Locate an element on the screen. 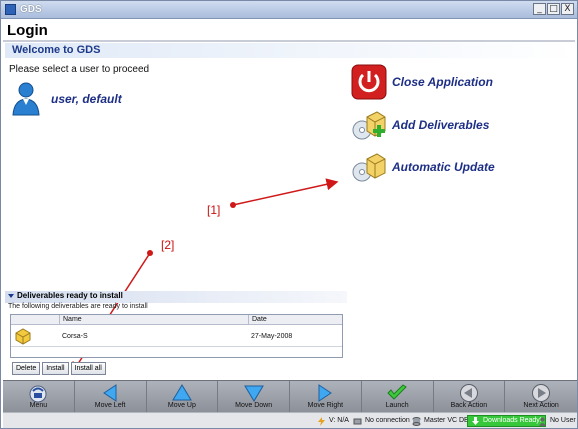 Image resolution: width=578 pixels, height=429 pixels. back-action-label: Back Action is located at coordinates (469, 405).